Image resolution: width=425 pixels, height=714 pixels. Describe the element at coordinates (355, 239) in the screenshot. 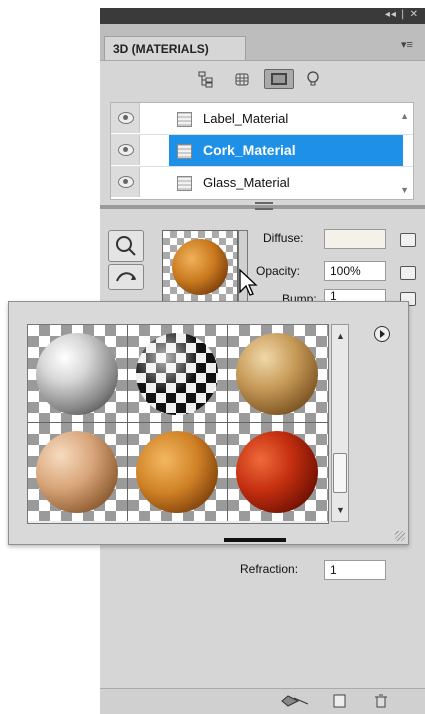

I see `diffuse-color-swatch` at that location.